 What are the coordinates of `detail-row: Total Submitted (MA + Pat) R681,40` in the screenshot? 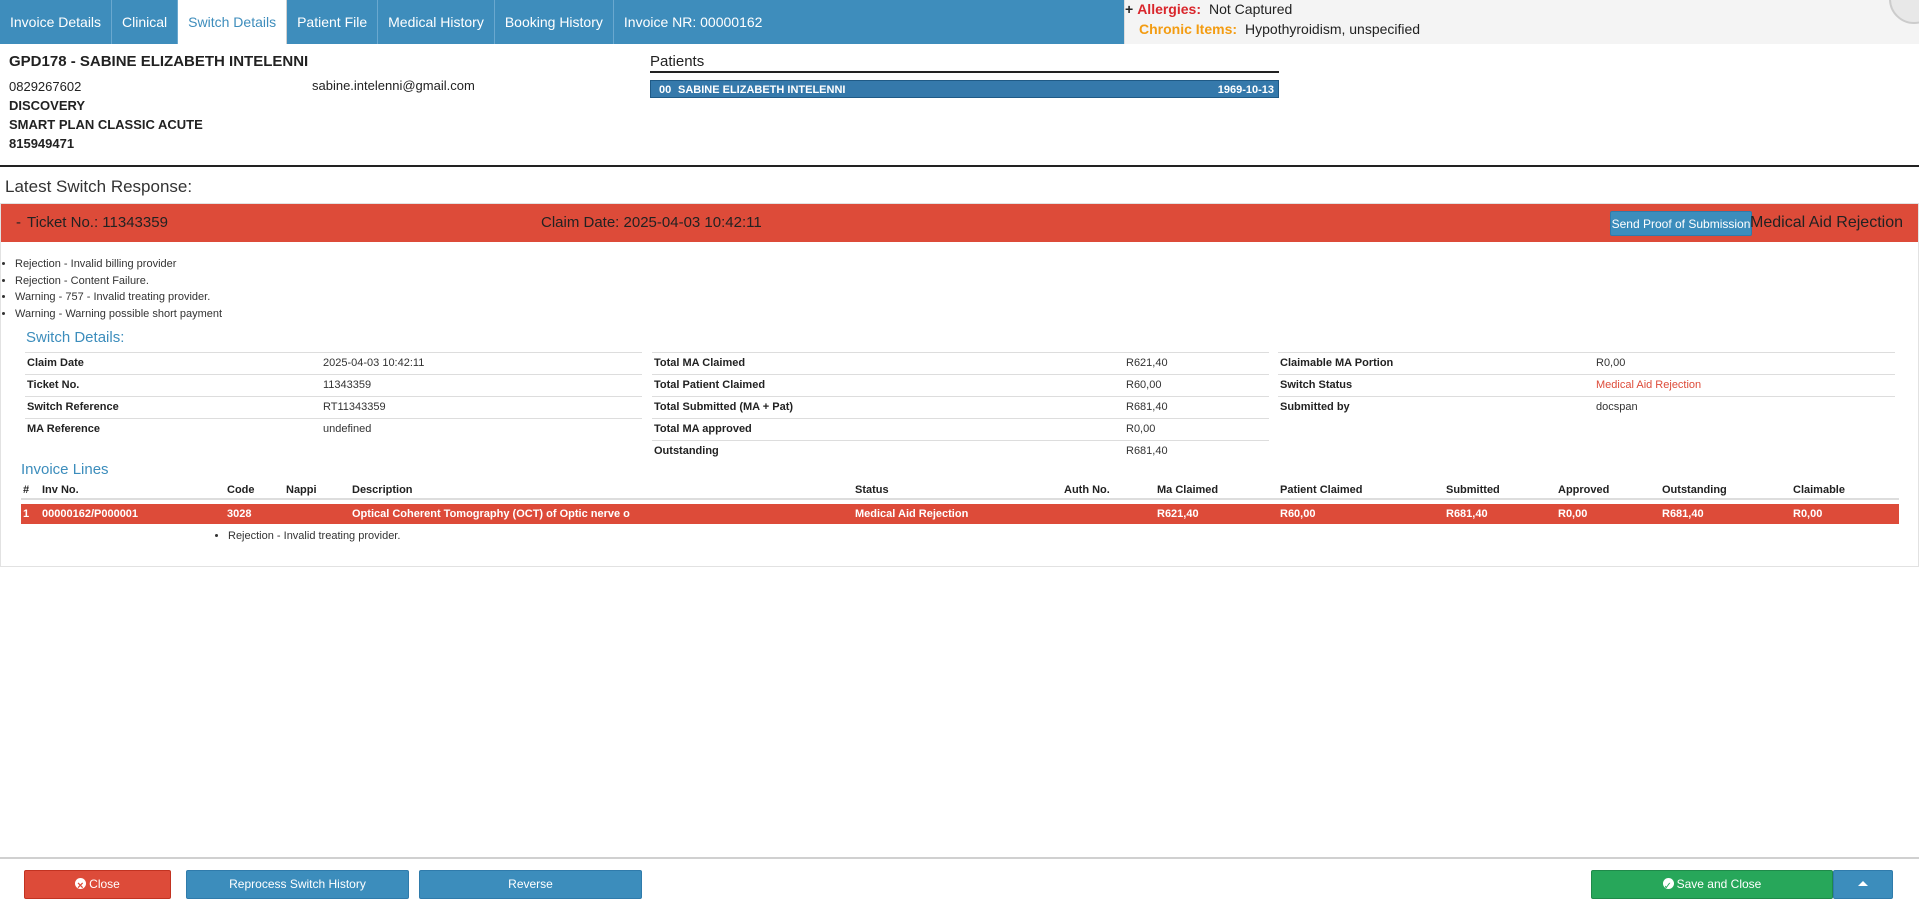 It's located at (960, 407).